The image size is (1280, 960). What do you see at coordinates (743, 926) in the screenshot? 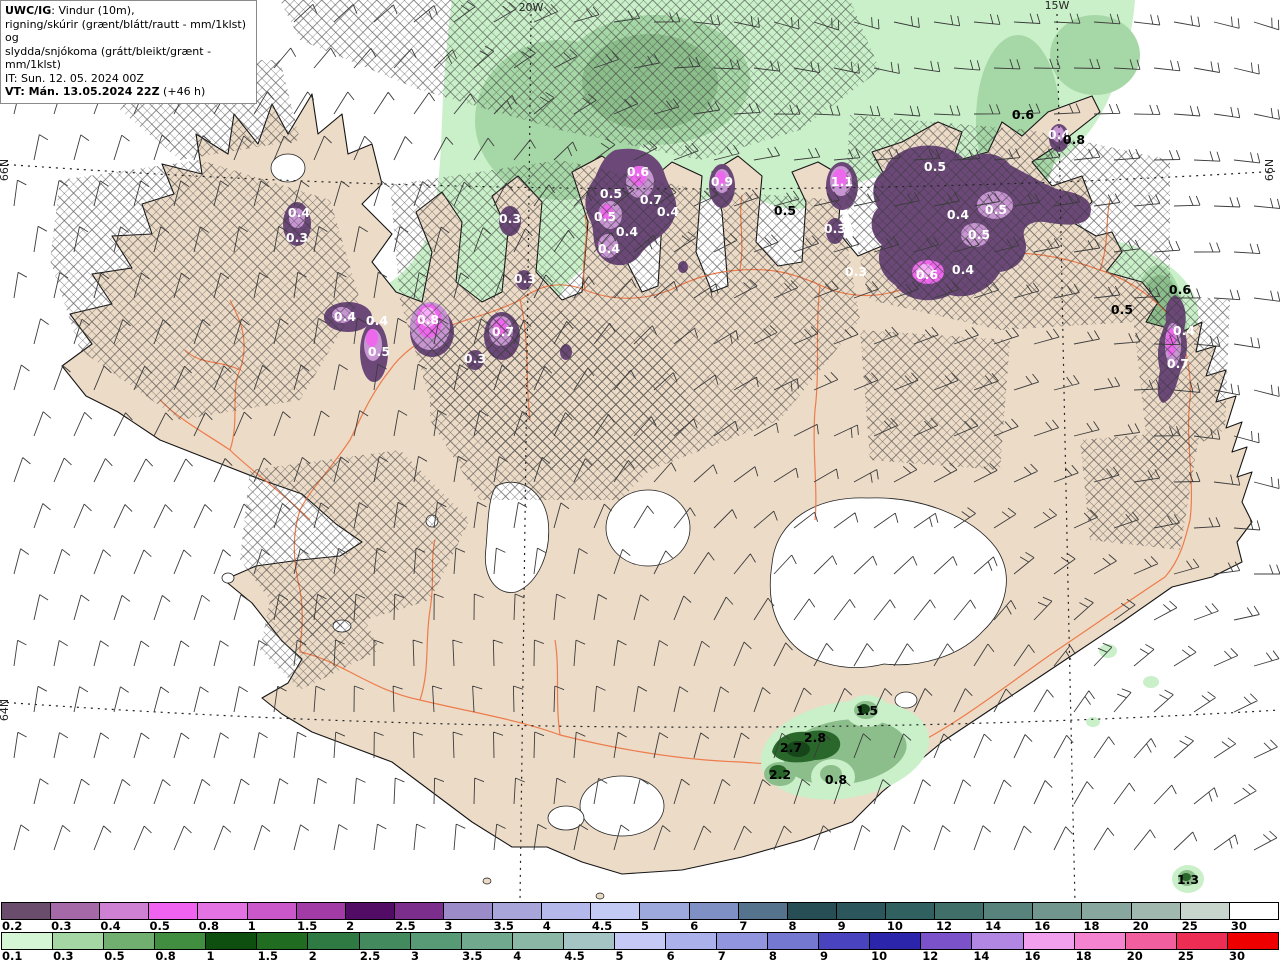
I see `legend-threshold-label: 7` at bounding box center [743, 926].